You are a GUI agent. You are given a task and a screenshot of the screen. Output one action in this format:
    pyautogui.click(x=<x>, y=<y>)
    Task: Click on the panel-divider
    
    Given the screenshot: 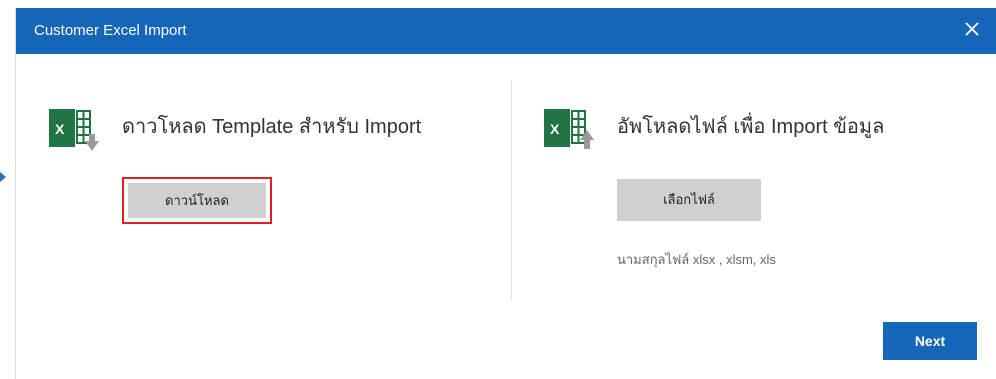 What is the action you would take?
    pyautogui.click(x=511, y=190)
    